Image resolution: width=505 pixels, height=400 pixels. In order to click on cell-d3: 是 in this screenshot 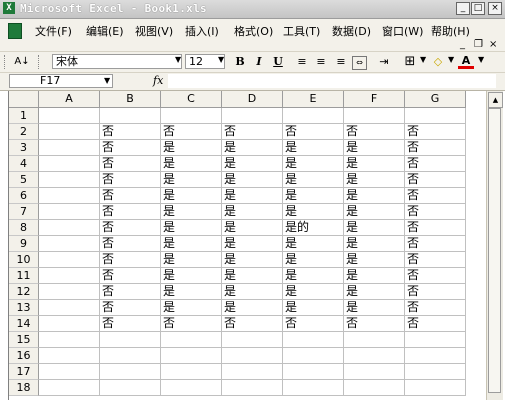, I will do `click(252, 148)`.